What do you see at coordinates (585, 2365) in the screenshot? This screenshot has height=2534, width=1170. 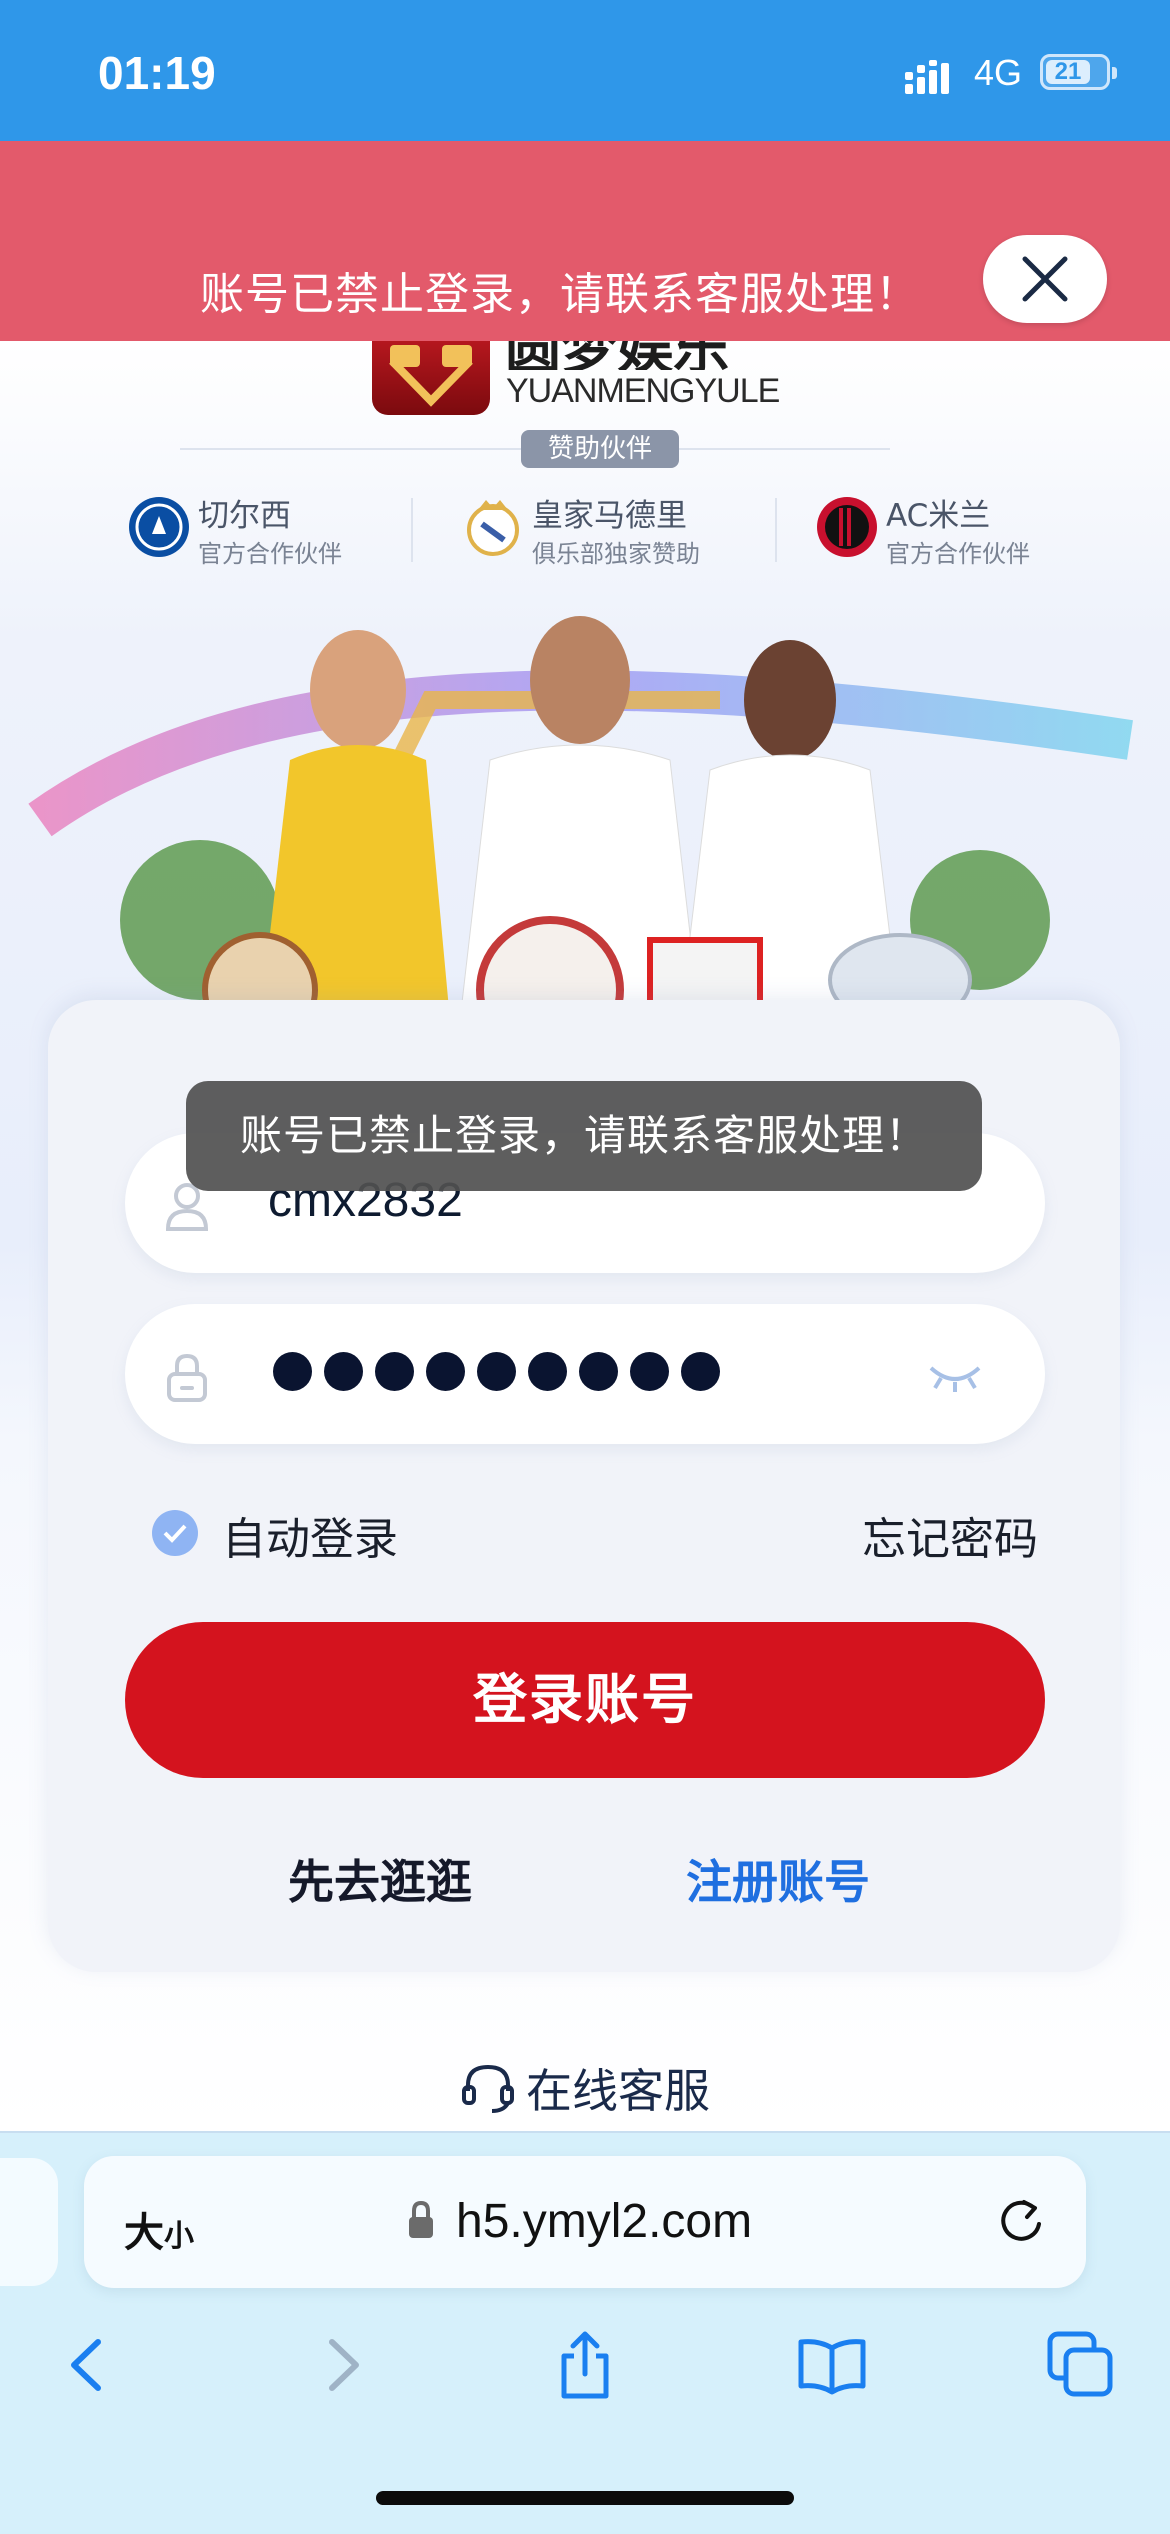 I see `share-icon` at bounding box center [585, 2365].